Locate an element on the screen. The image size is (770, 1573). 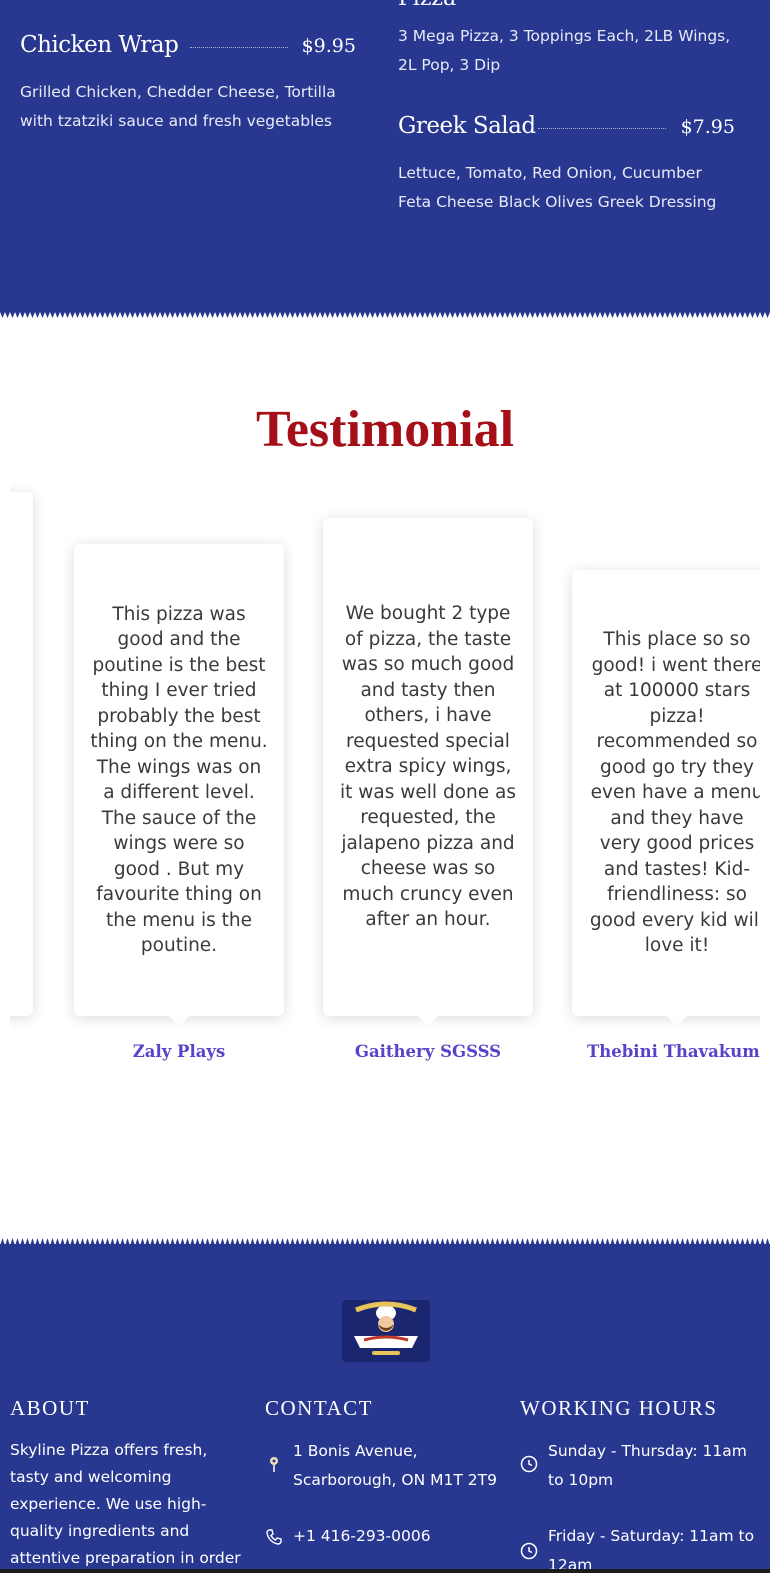
contact-phone: +1 416-293-0006 is located at coordinates (385, 1537).